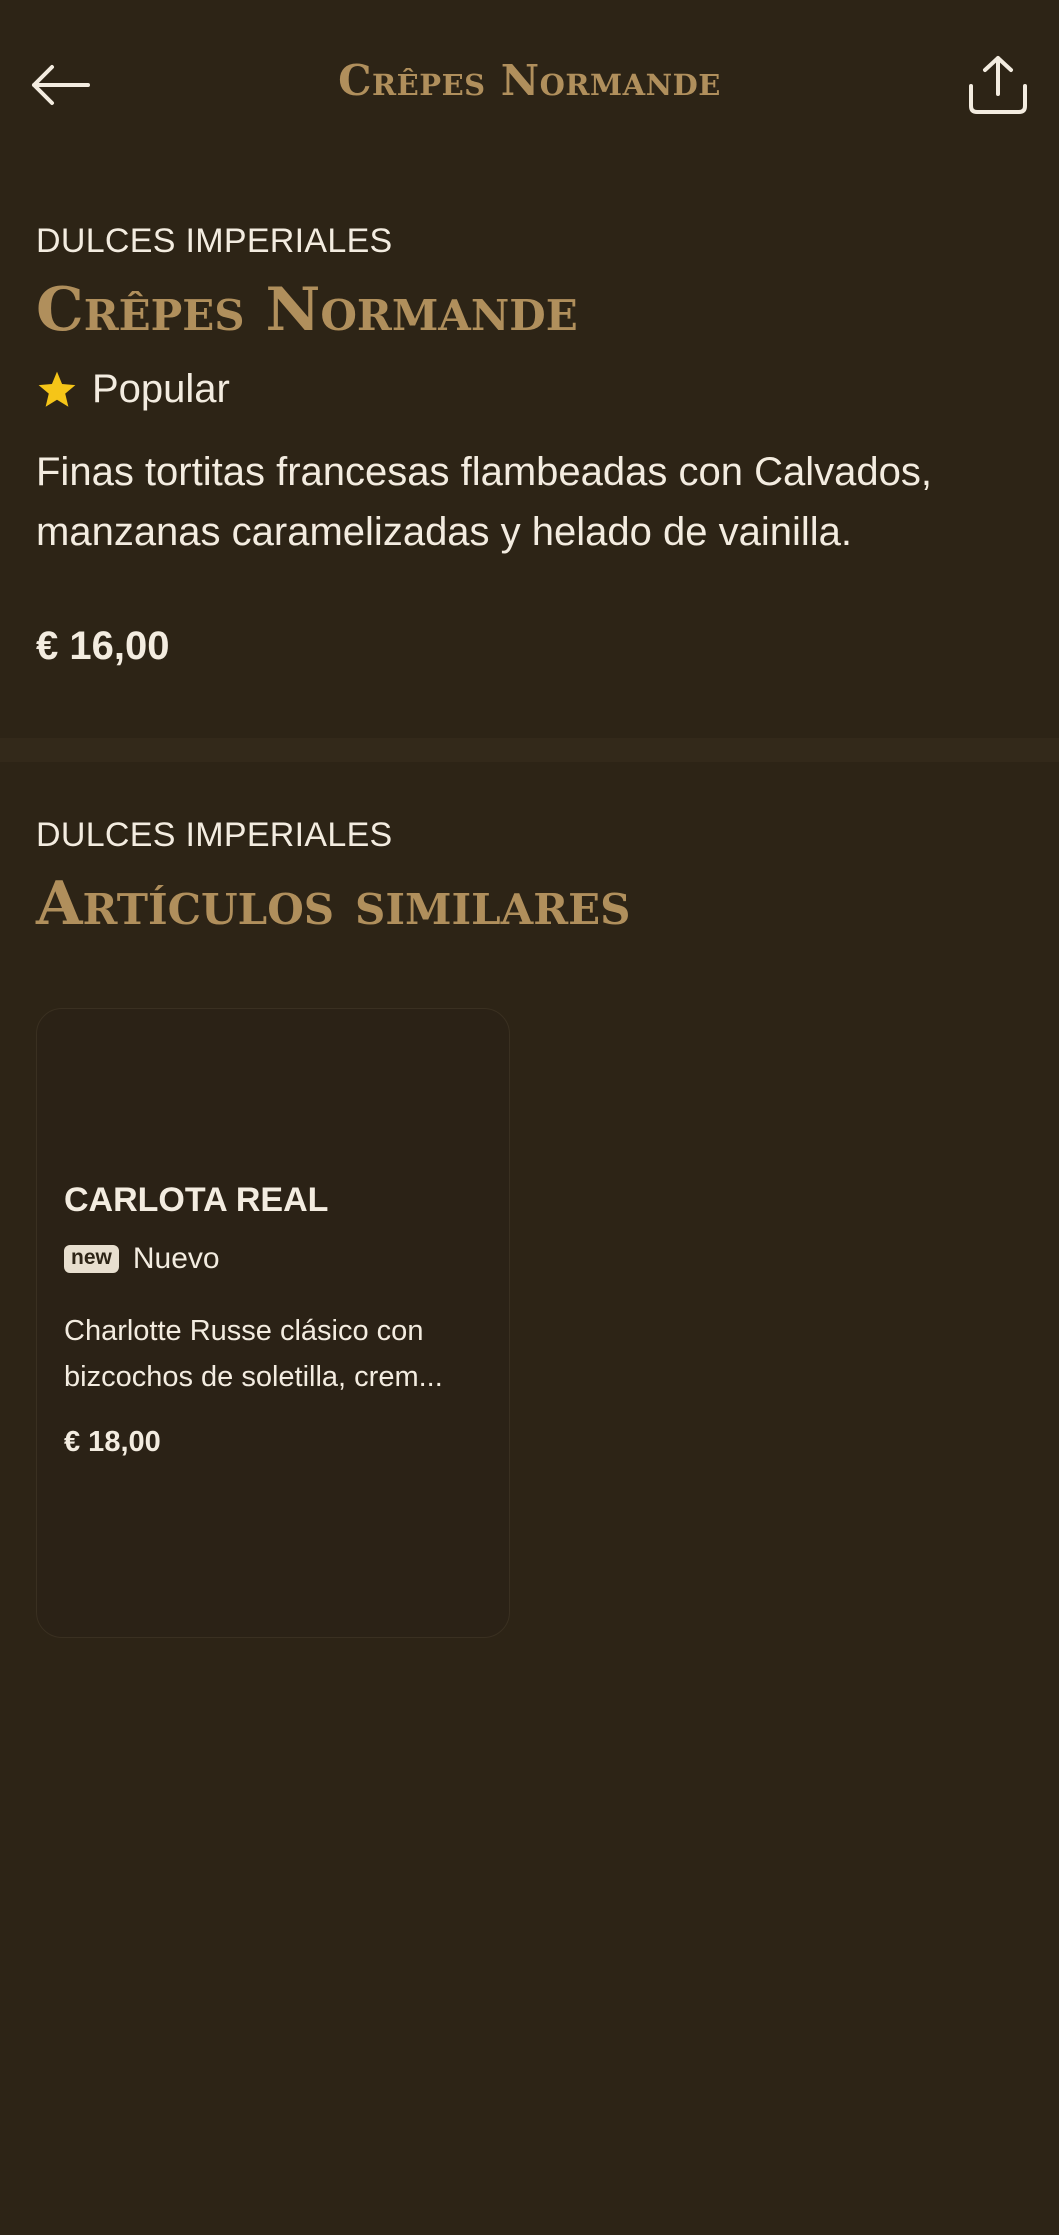 This screenshot has width=1059, height=2235. I want to click on share-upload-icon, so click(998, 85).